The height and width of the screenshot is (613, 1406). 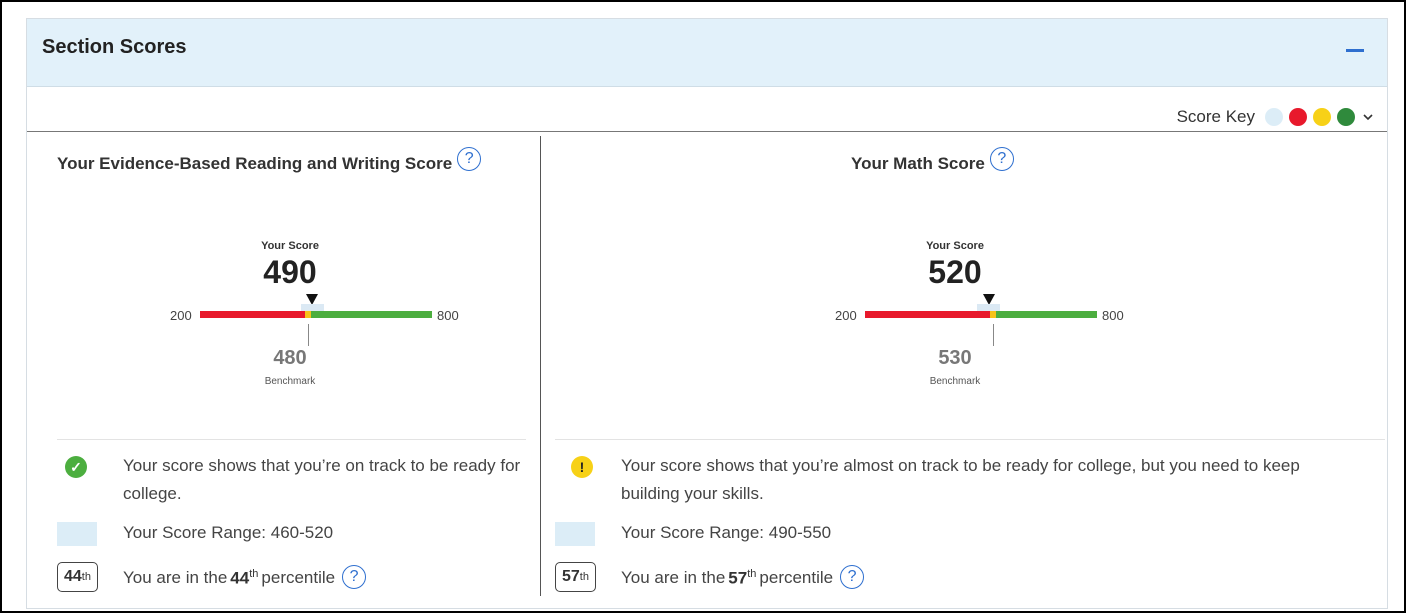 I want to click on score-key-dot-red, so click(x=1298, y=117).